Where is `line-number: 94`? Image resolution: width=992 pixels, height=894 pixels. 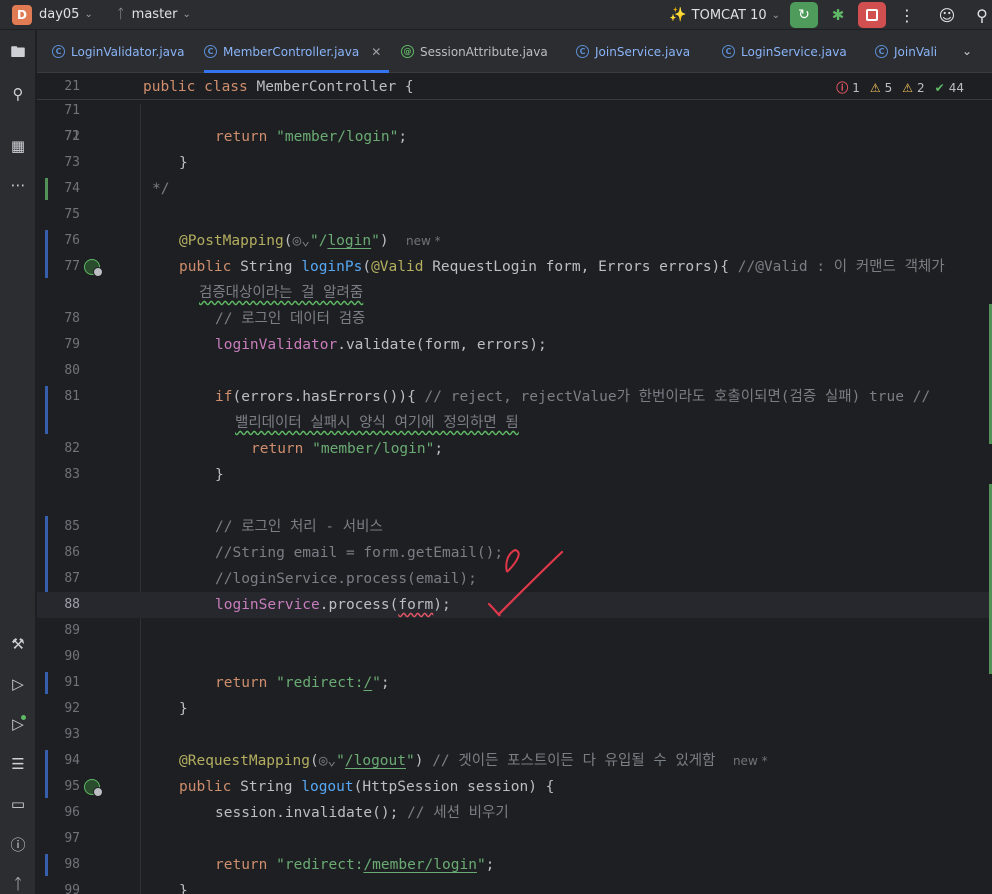
line-number: 94 is located at coordinates (72, 760).